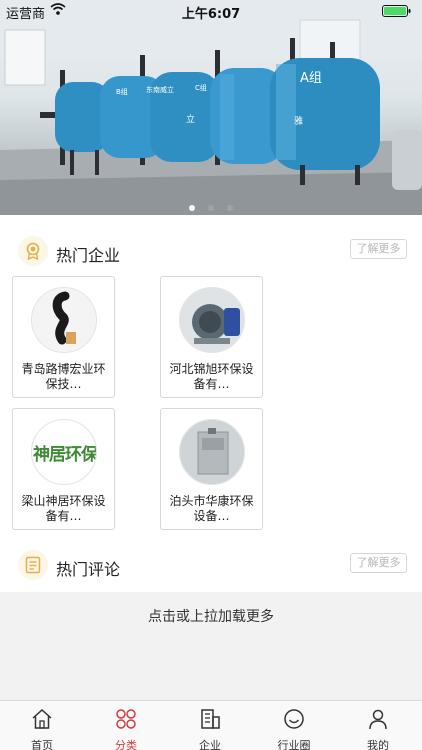 This screenshot has width=422, height=750. I want to click on tab-label: 企业, so click(210, 744).